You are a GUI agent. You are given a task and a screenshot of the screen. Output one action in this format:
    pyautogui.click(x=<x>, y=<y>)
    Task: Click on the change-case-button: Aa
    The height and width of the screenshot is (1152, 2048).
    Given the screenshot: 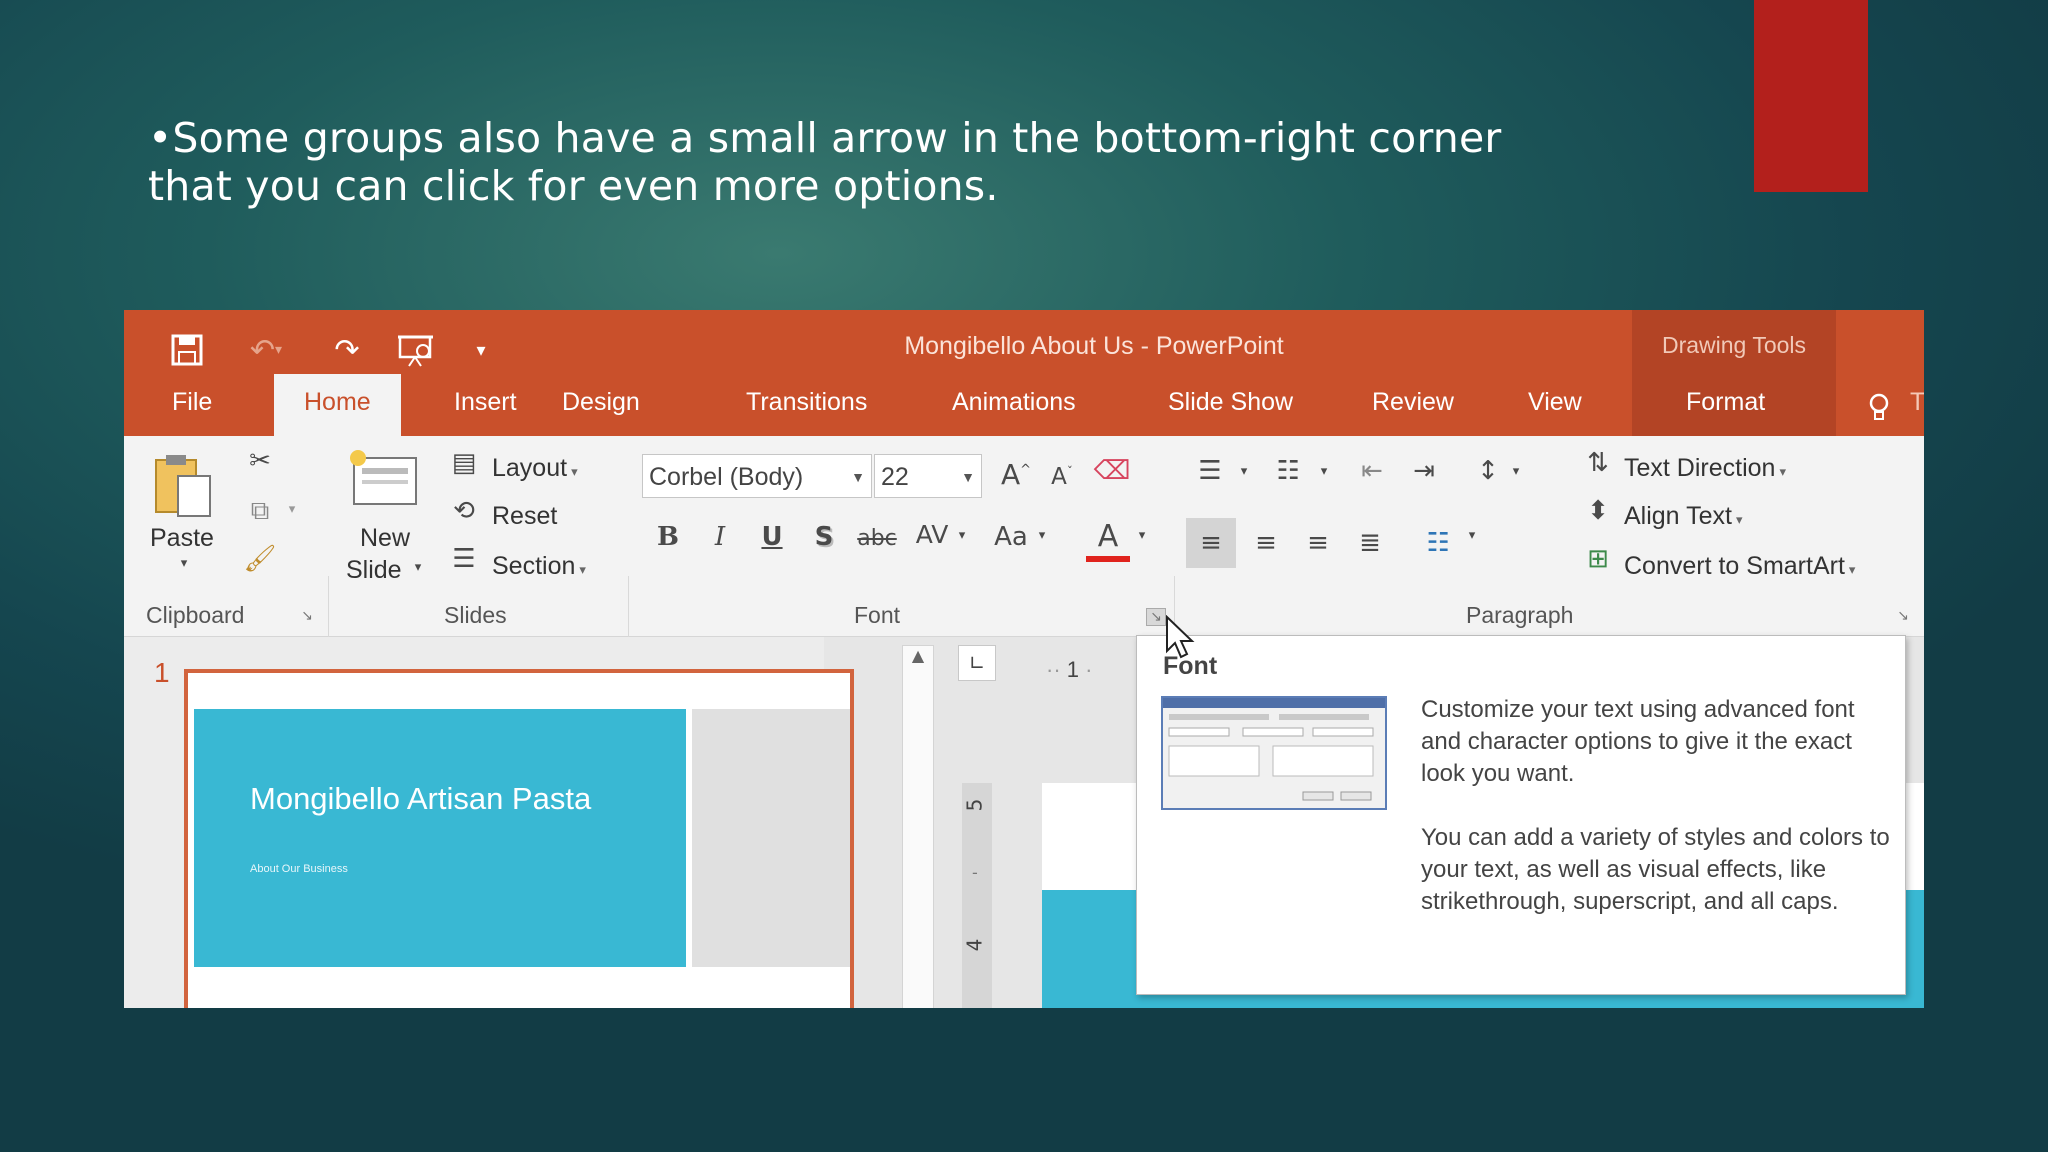 What is the action you would take?
    pyautogui.click(x=1011, y=537)
    